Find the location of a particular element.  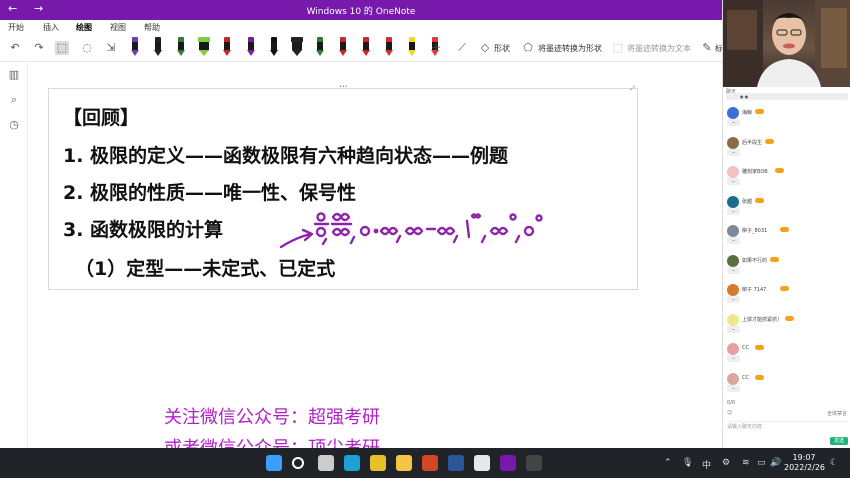

pen-10-icon is located at coordinates (343, 47).